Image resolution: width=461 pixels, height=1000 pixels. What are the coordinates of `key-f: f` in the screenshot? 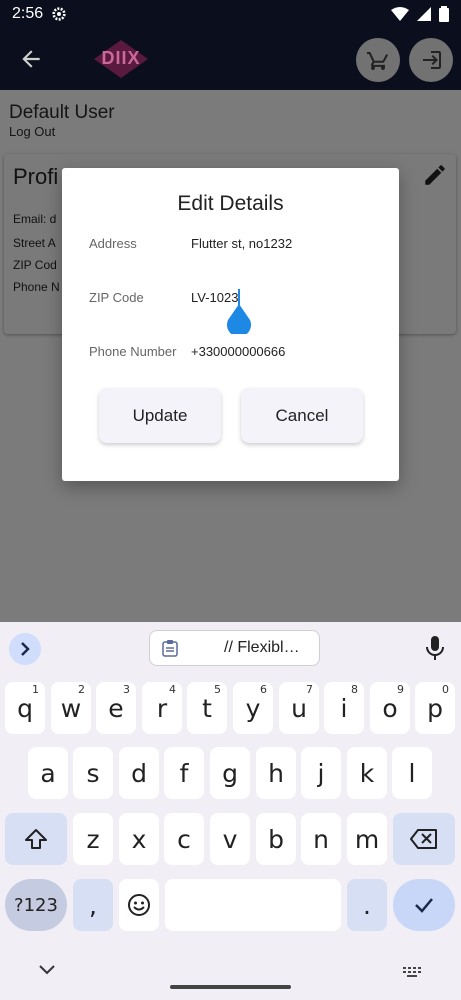 It's located at (184, 773).